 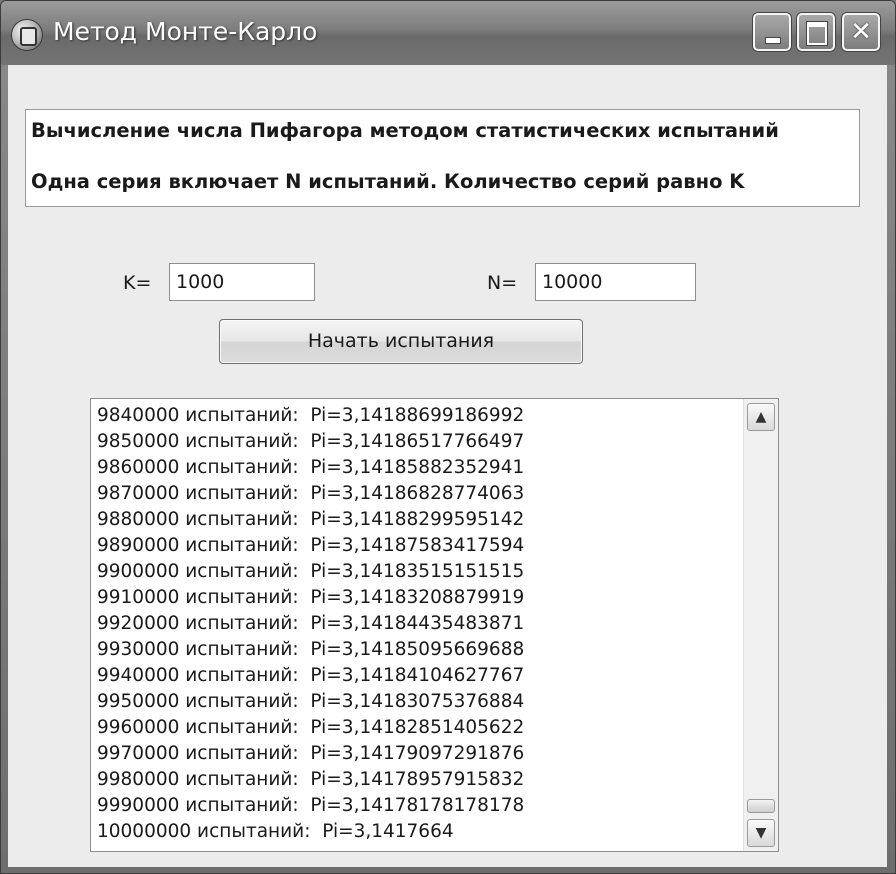 I want to click on list-item: 9940000 испытаний: Pi=3,14184104627767, so click(x=310, y=676).